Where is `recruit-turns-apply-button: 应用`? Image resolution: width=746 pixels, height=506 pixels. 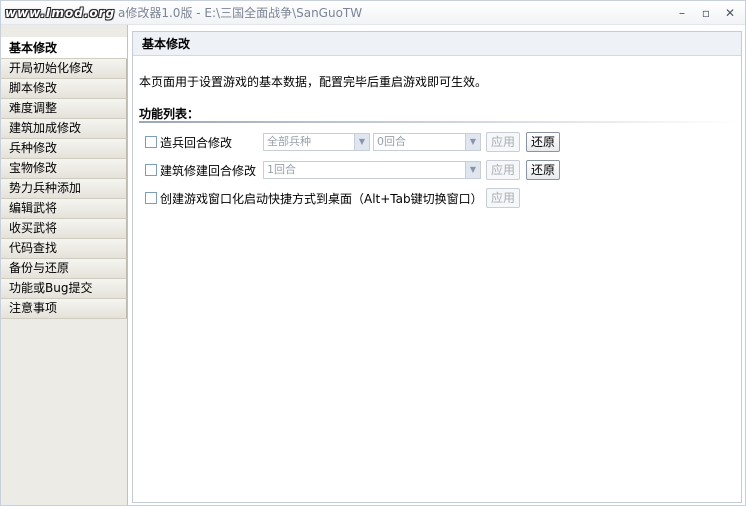
recruit-turns-apply-button: 应用 is located at coordinates (503, 142).